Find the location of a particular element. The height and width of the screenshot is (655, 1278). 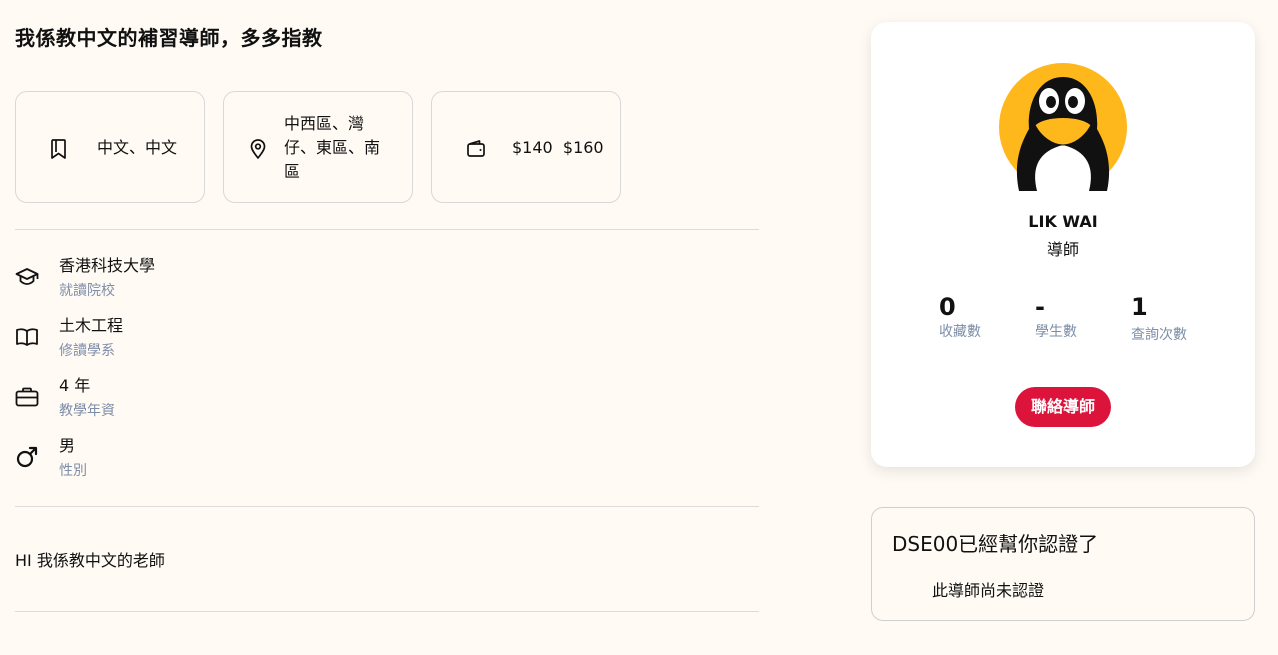

tutor-name: LIK WAI is located at coordinates (1063, 221).